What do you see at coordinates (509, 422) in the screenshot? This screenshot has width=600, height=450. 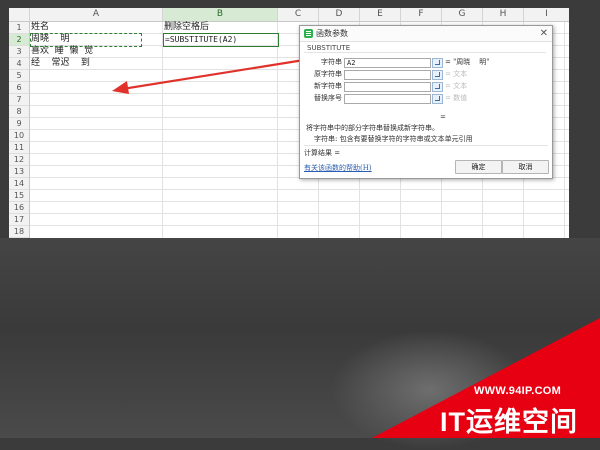 I see `watermark-brand: IT运维空间` at bounding box center [509, 422].